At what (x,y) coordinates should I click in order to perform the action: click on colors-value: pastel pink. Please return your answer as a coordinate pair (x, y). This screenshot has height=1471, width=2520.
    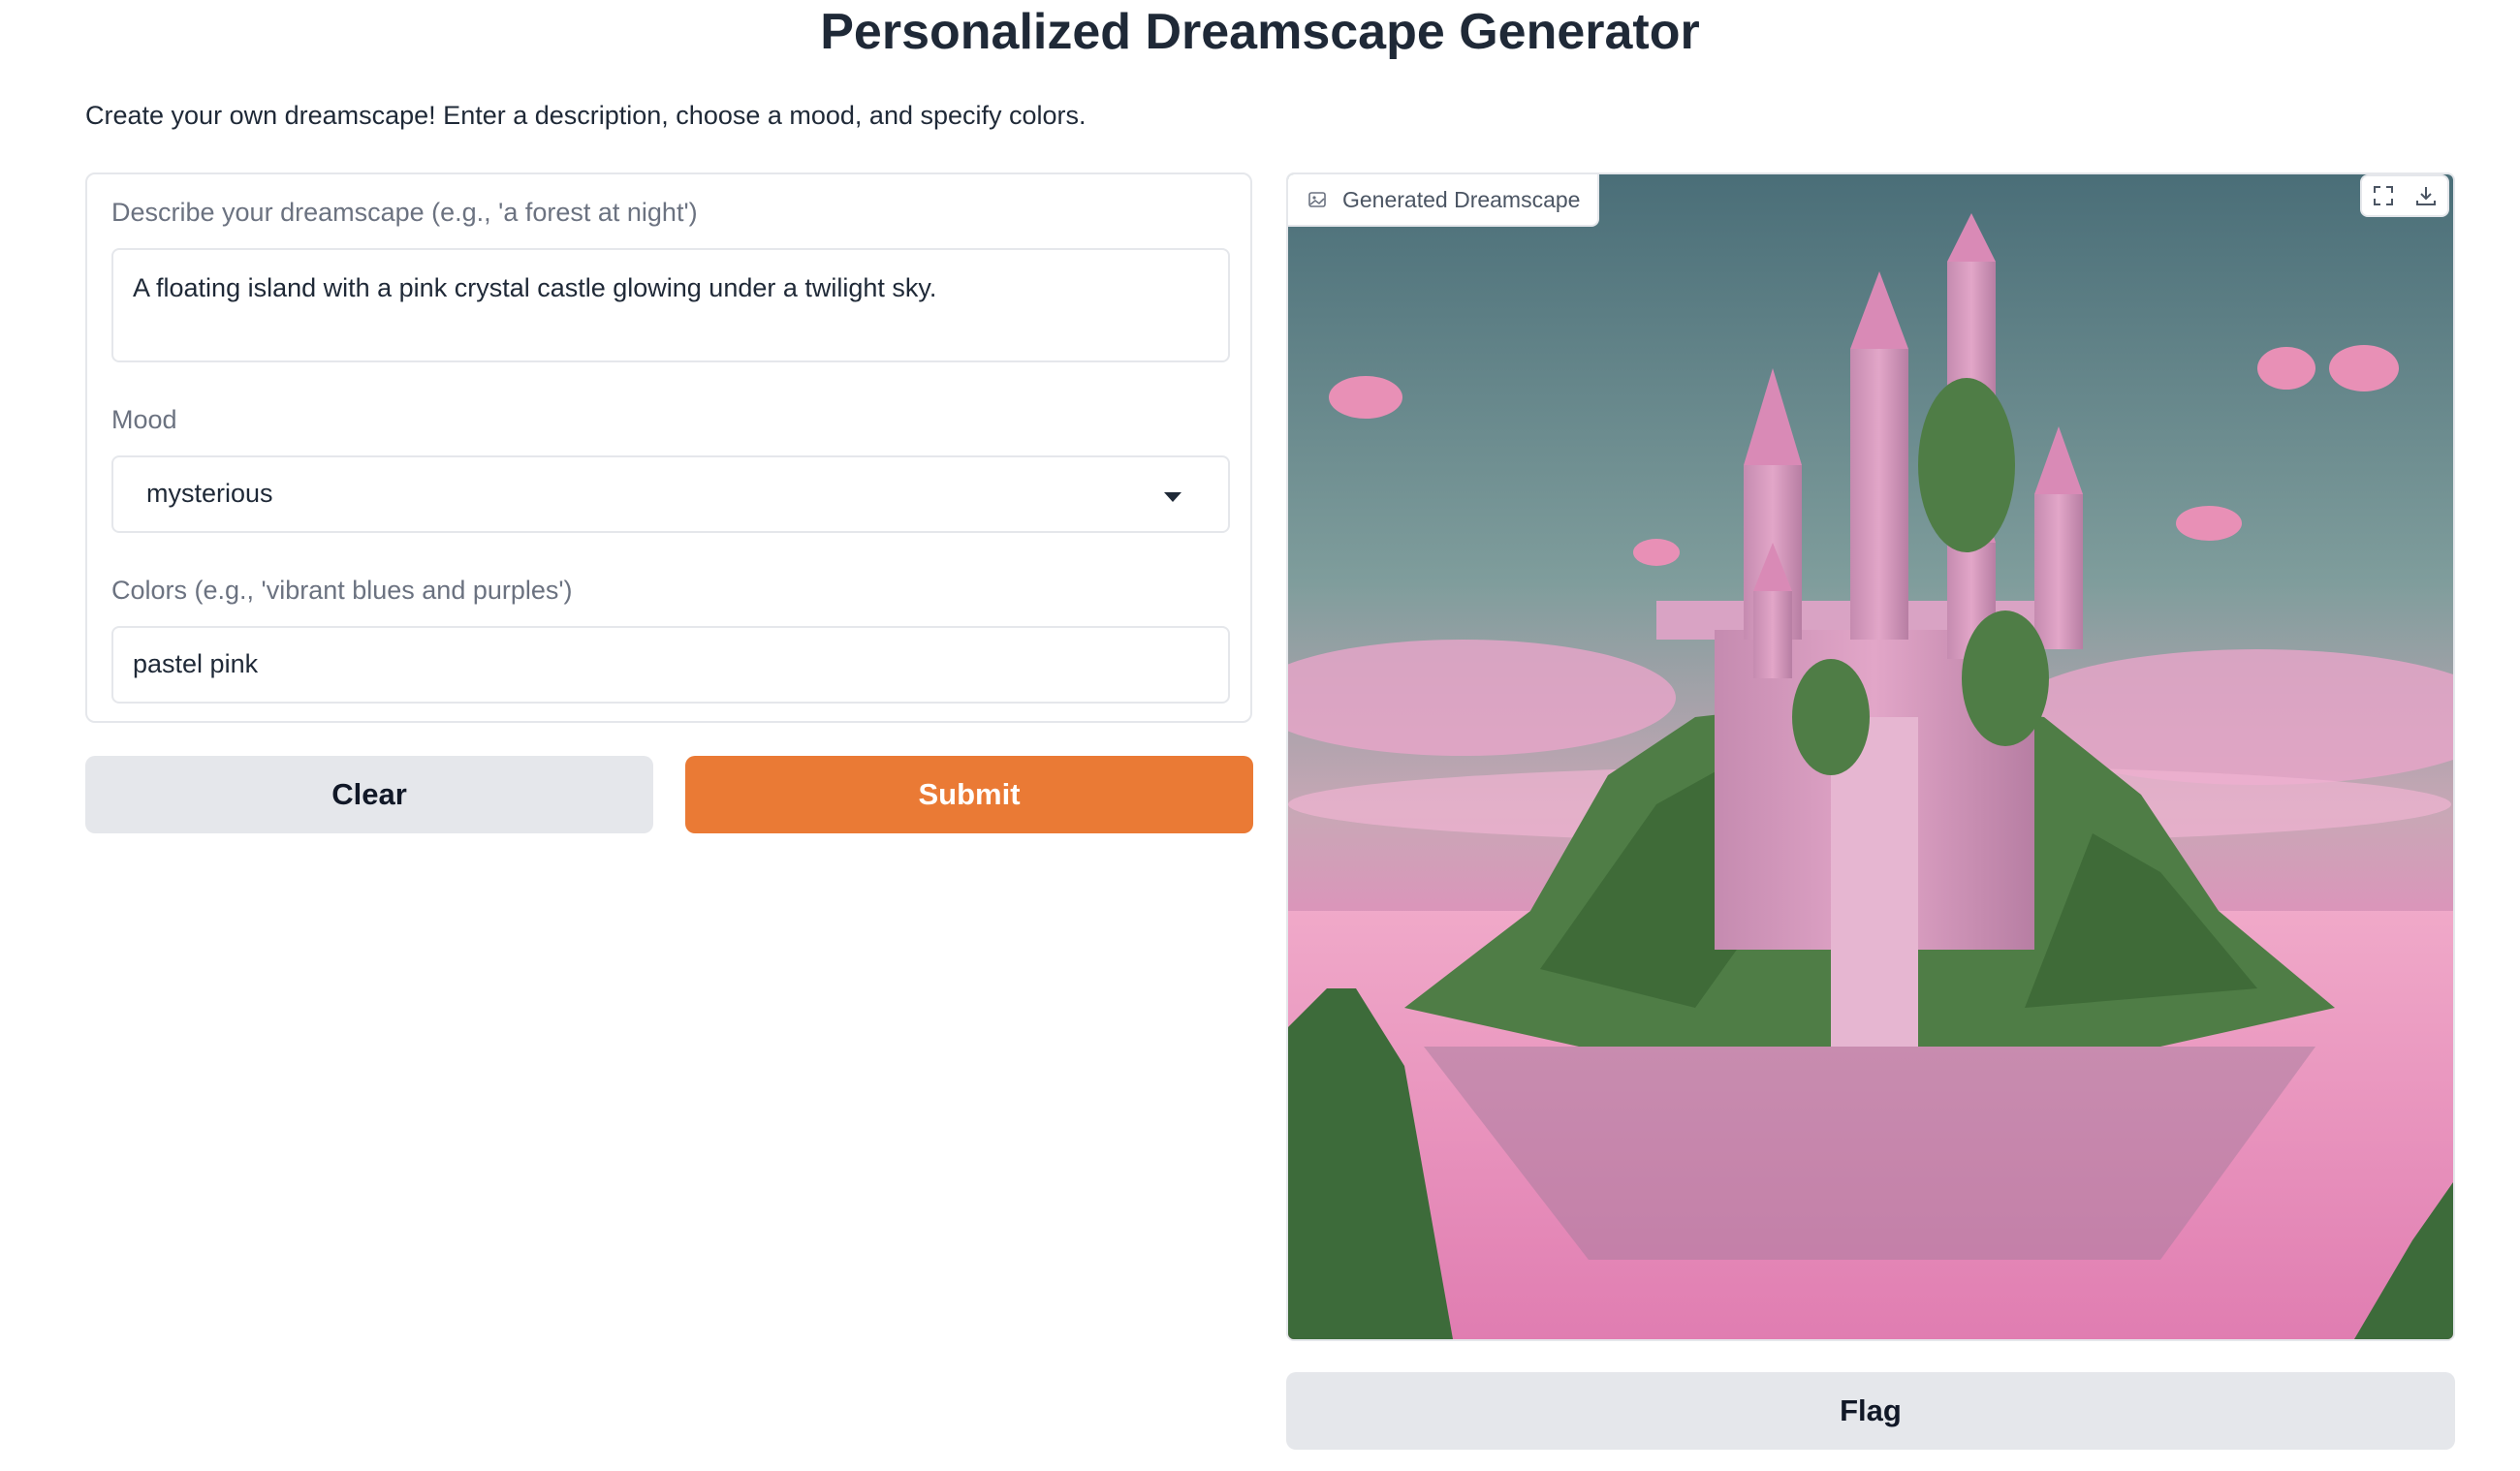
    Looking at the image, I should click on (196, 663).